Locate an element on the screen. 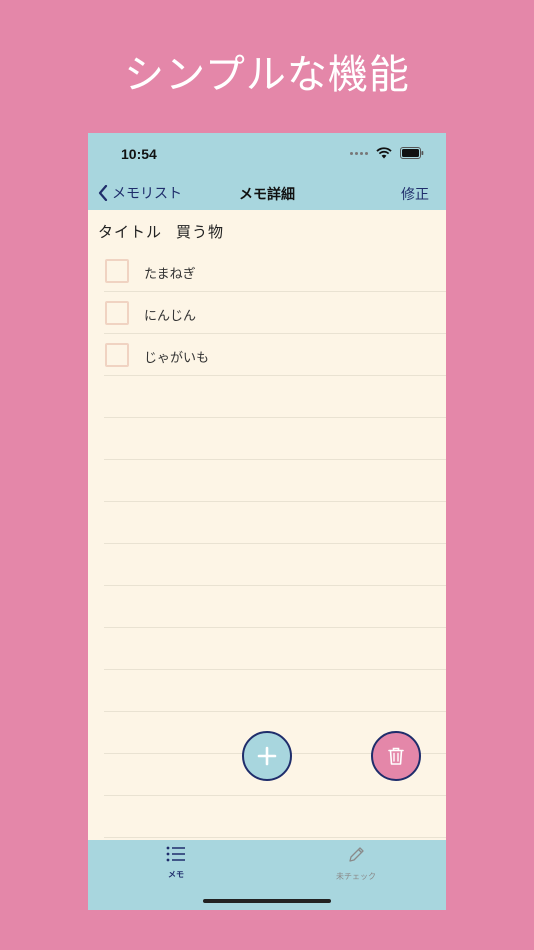  delete-button is located at coordinates (396, 756).